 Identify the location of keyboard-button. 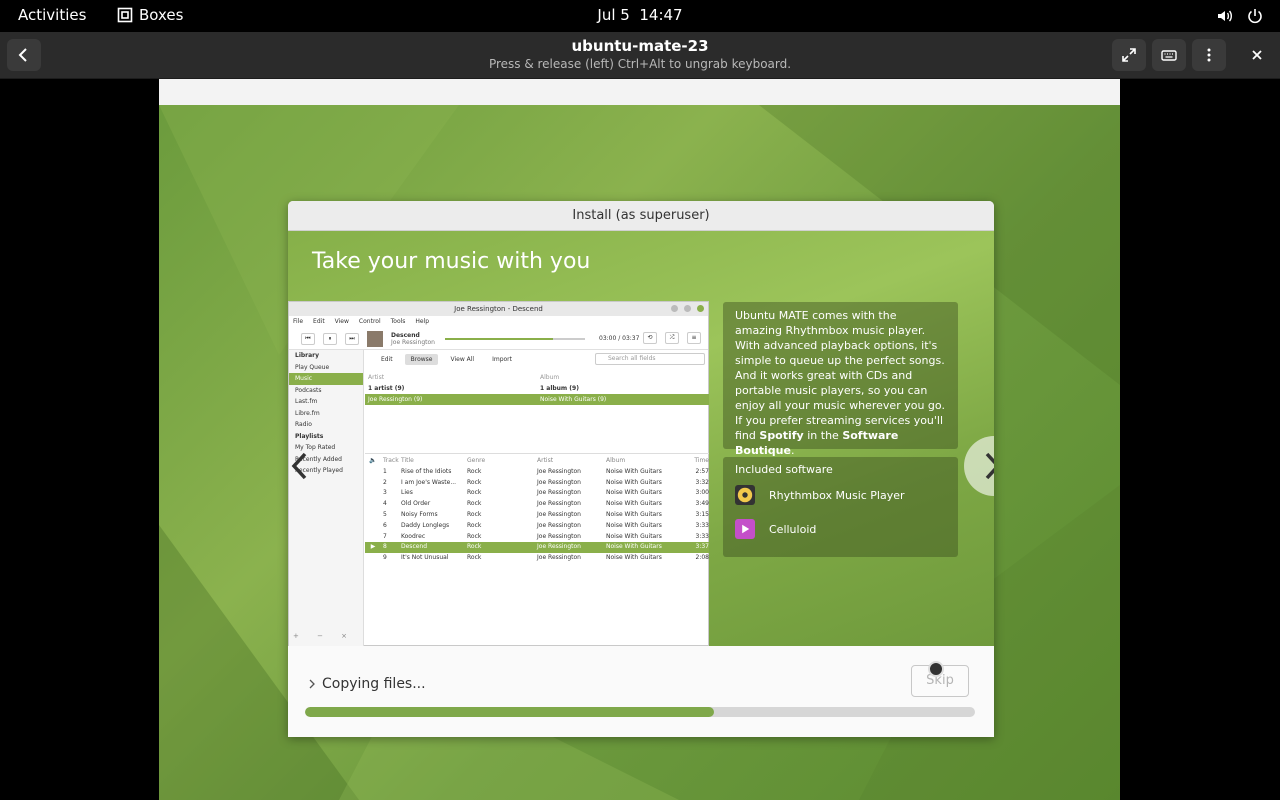
(1169, 55).